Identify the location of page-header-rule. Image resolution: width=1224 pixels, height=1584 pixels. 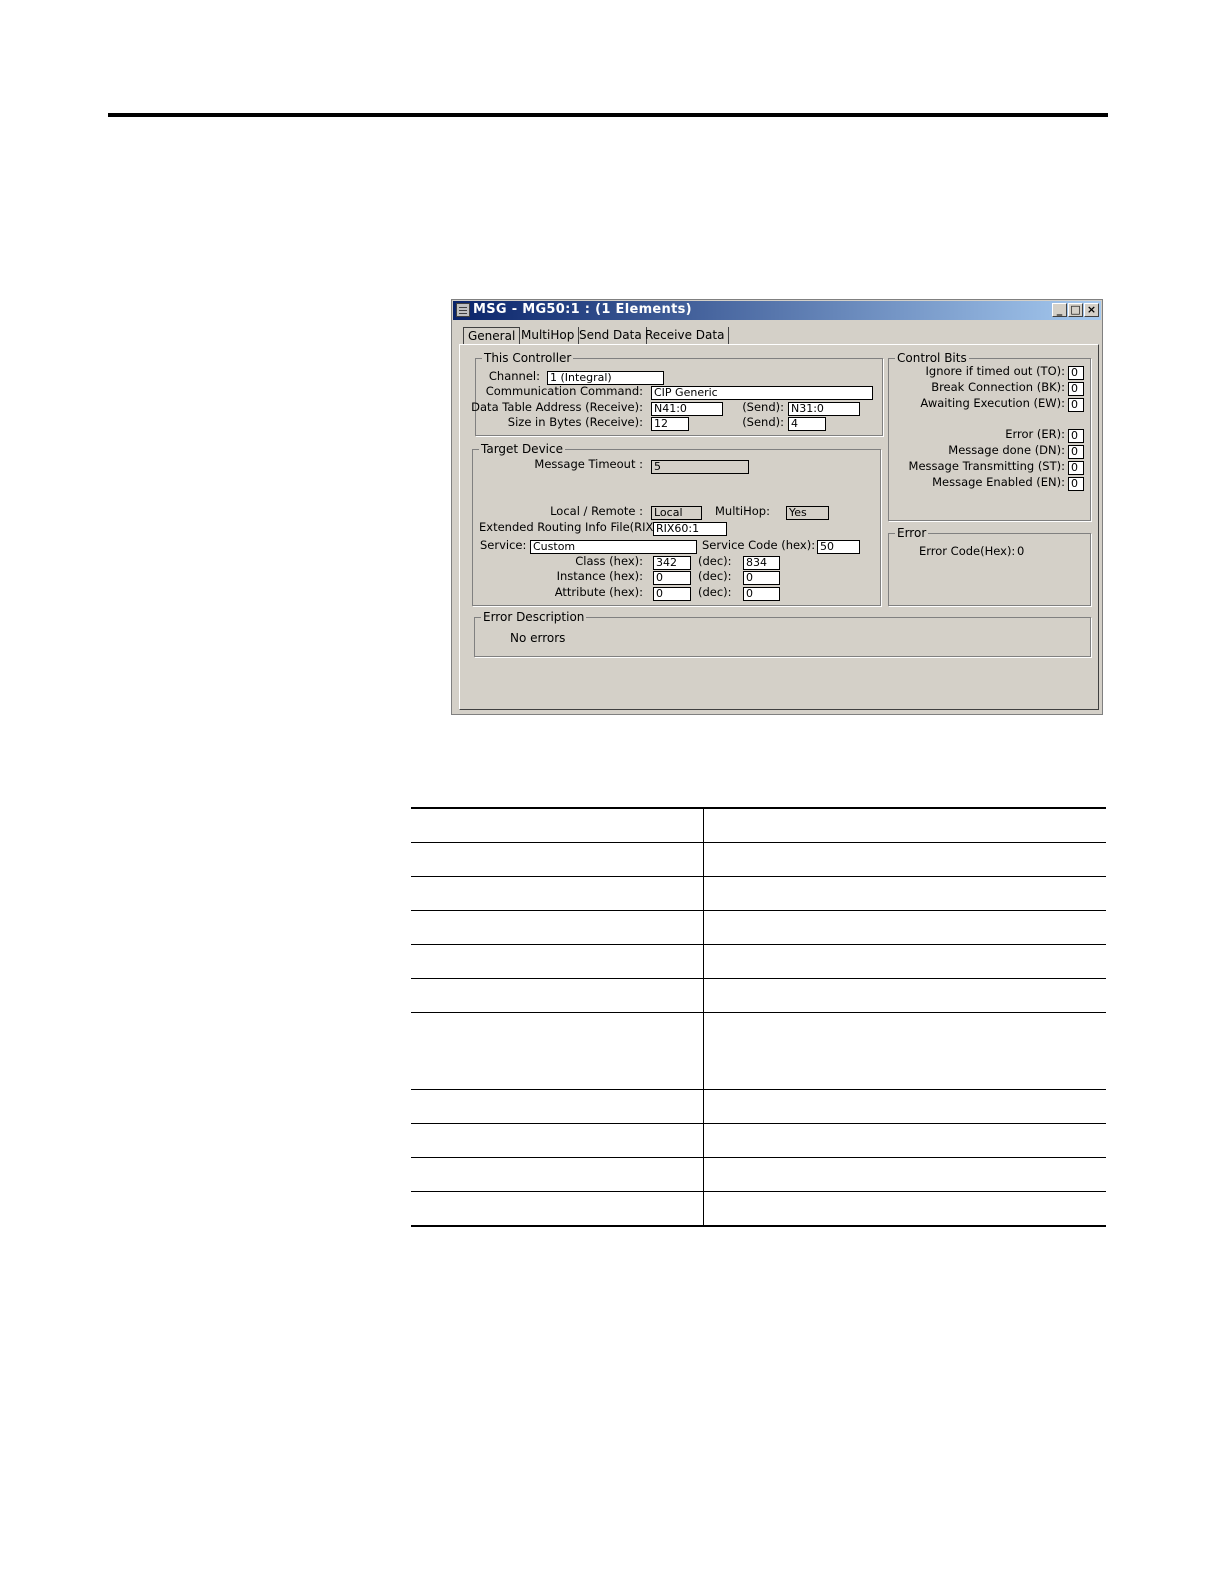
(608, 115).